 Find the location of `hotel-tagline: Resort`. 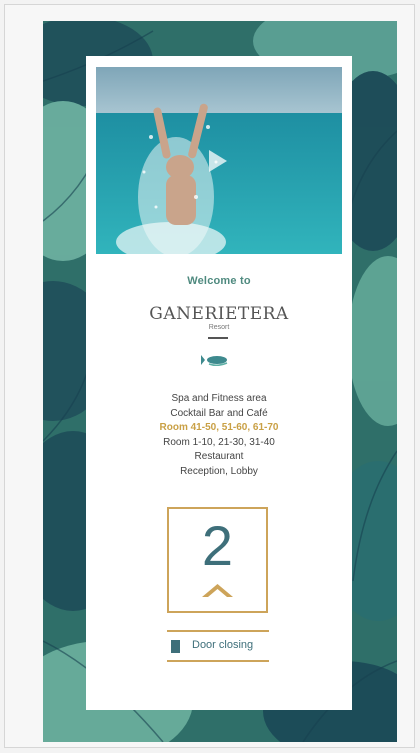

hotel-tagline: Resort is located at coordinates (219, 327).